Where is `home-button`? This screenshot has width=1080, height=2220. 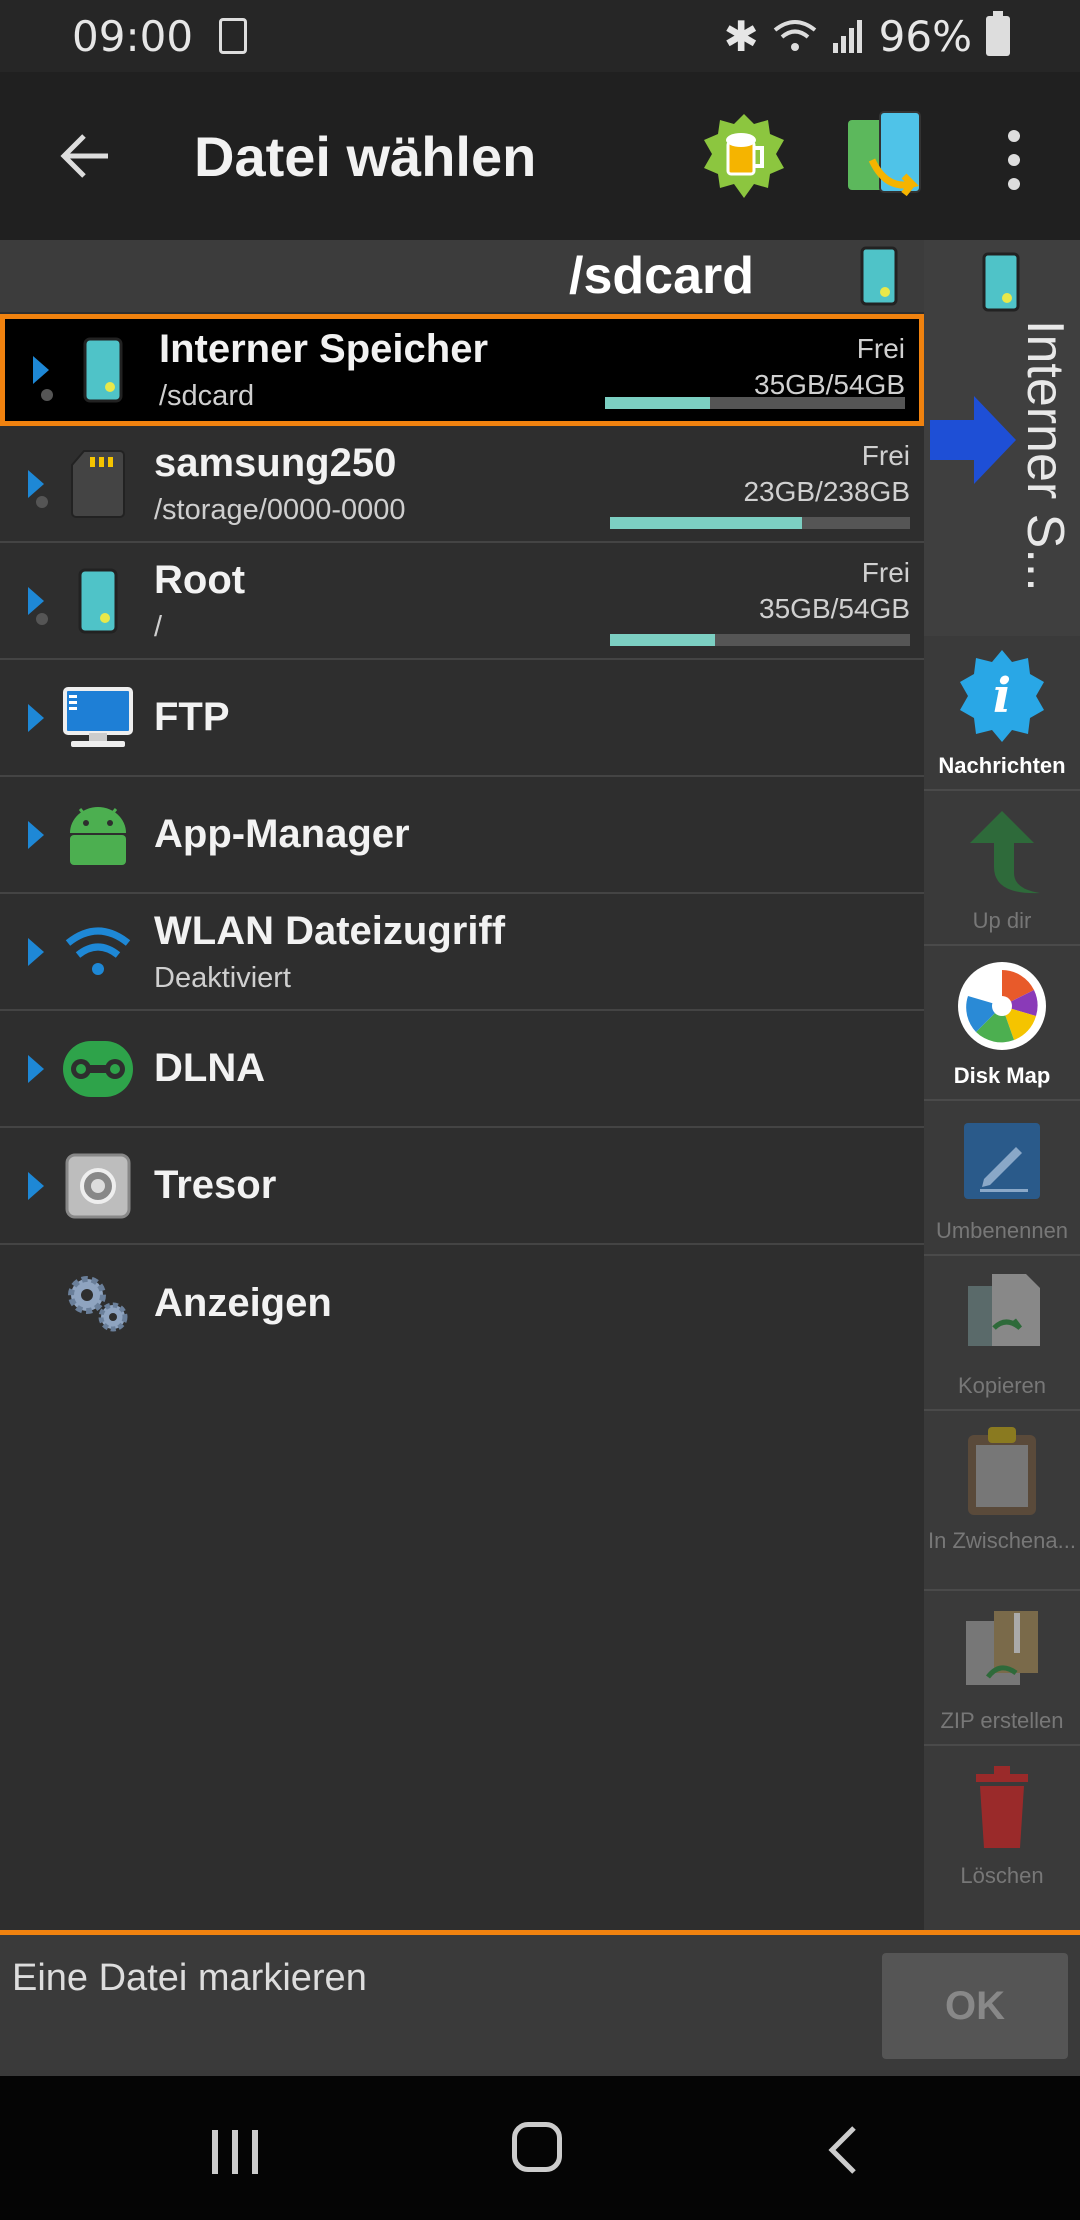 home-button is located at coordinates (537, 2147).